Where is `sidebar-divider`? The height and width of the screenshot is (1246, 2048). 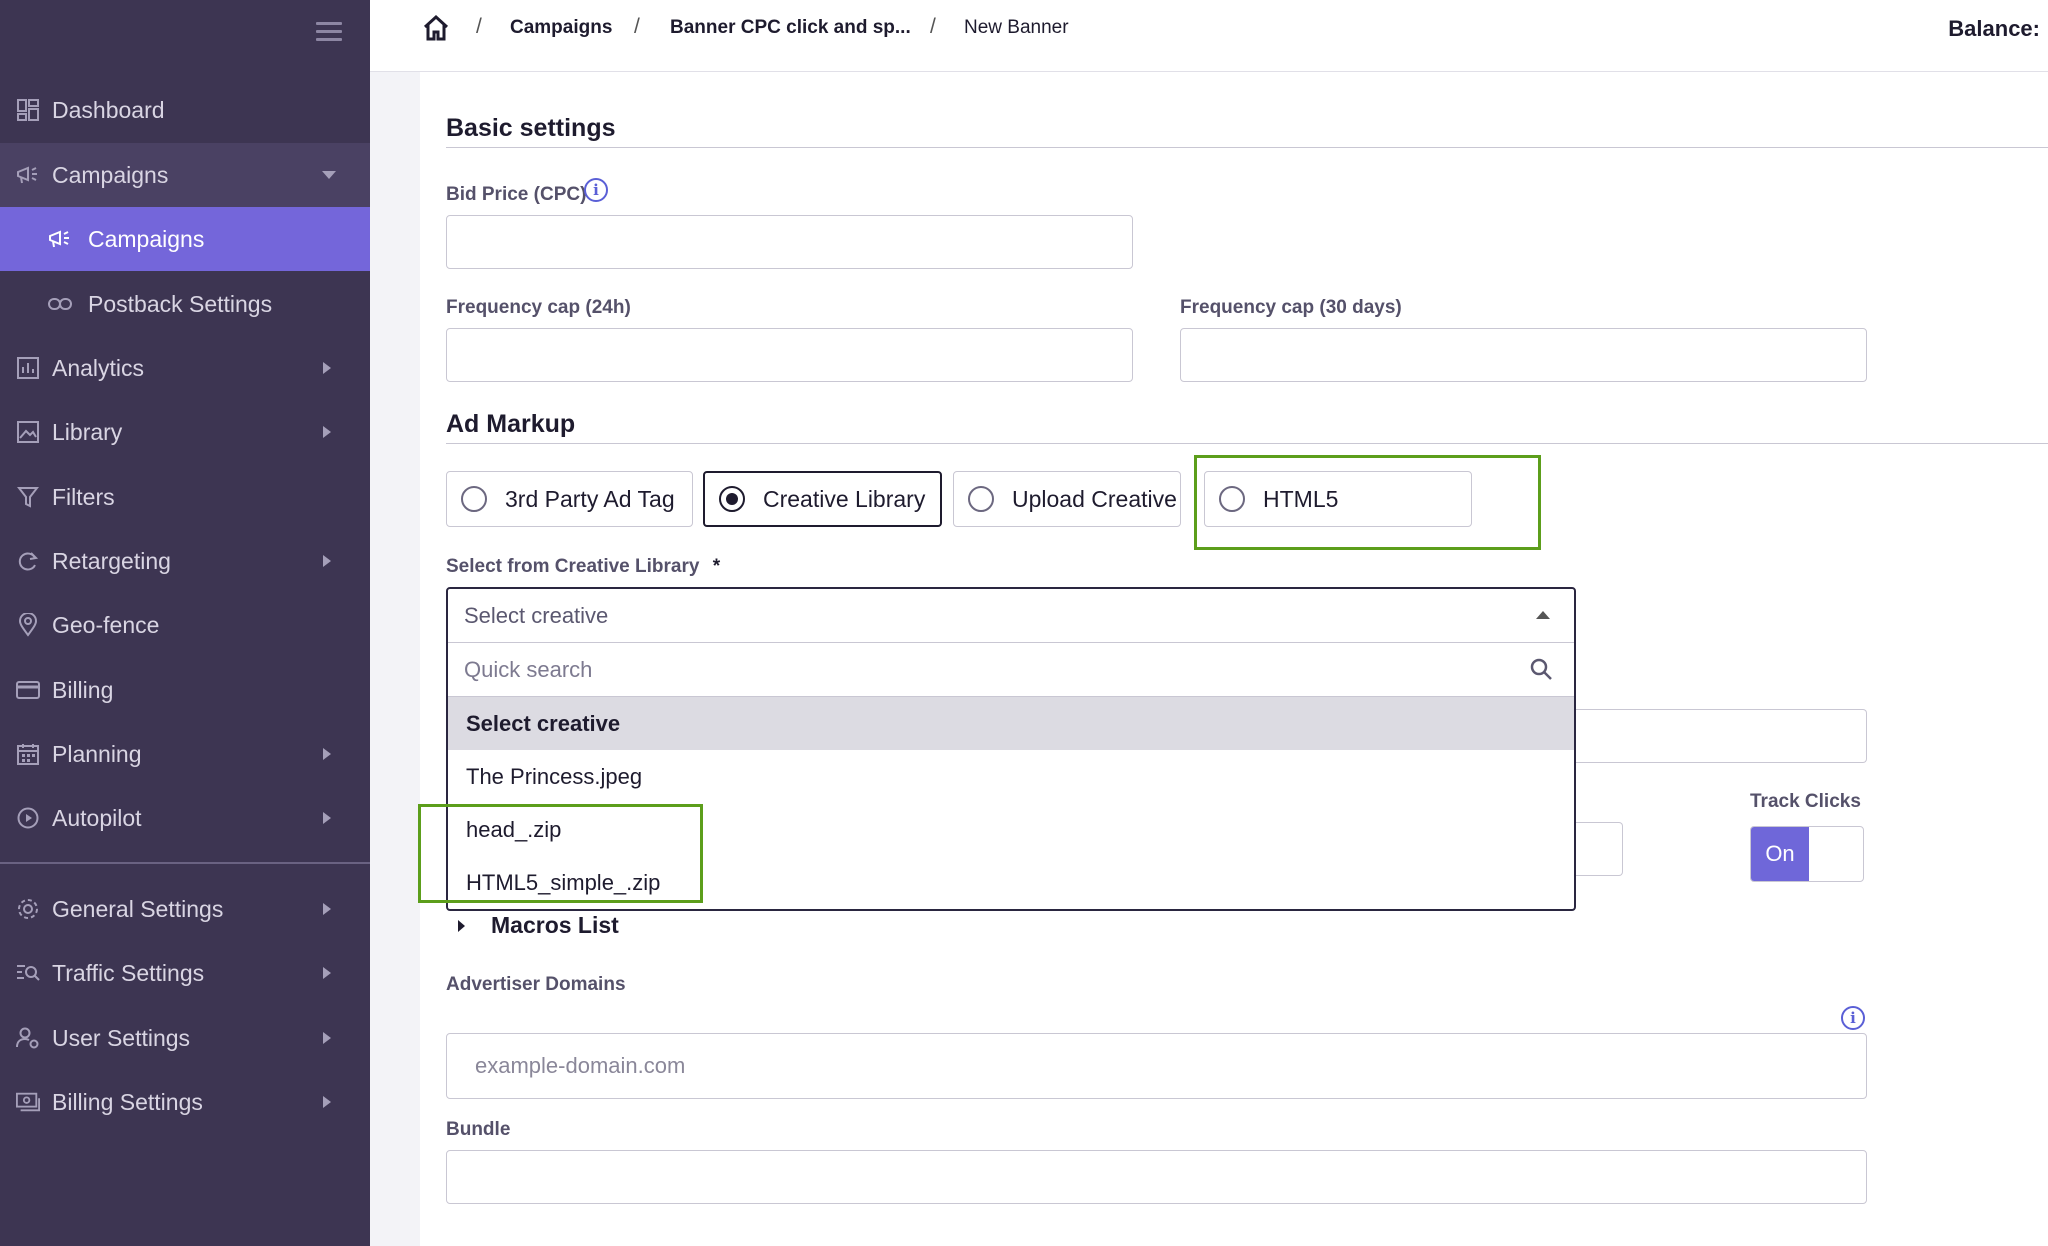 sidebar-divider is located at coordinates (185, 863).